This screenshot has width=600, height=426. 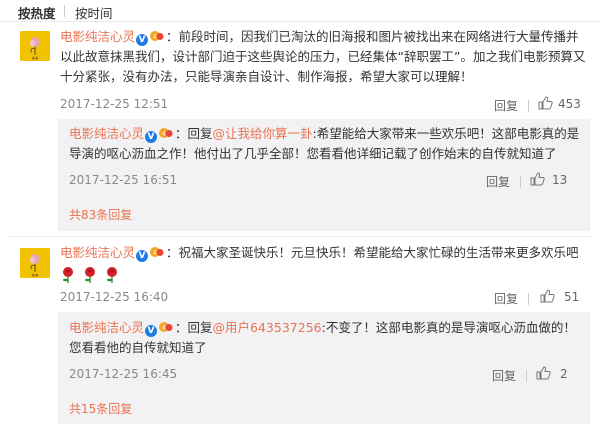 What do you see at coordinates (94, 12) in the screenshot?
I see `tab-sort-by-time: 按时间` at bounding box center [94, 12].